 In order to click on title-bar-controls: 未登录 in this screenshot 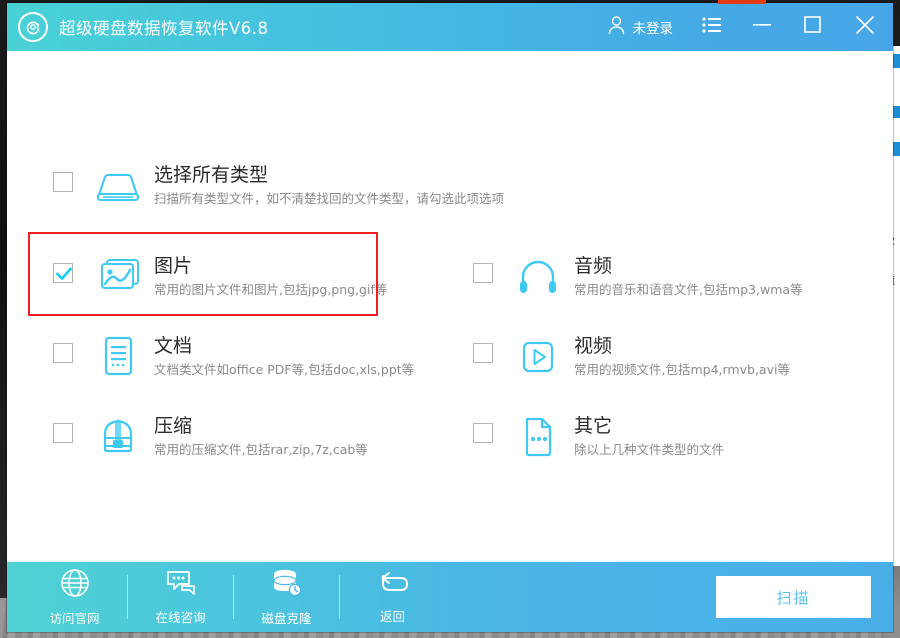, I will do `click(743, 27)`.